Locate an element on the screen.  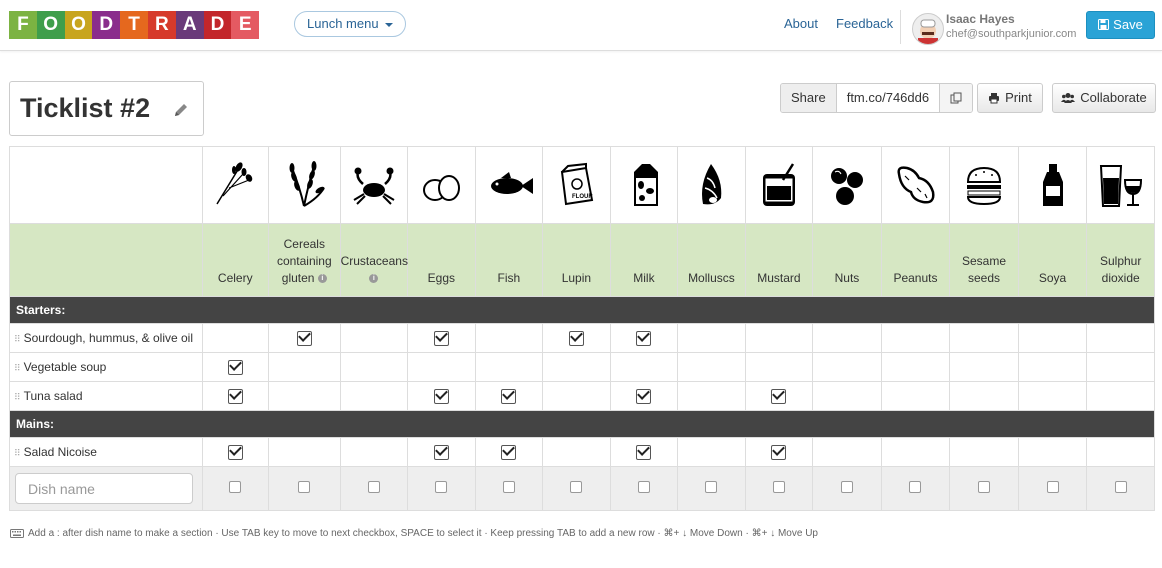
pencil-icon is located at coordinates (180, 110).